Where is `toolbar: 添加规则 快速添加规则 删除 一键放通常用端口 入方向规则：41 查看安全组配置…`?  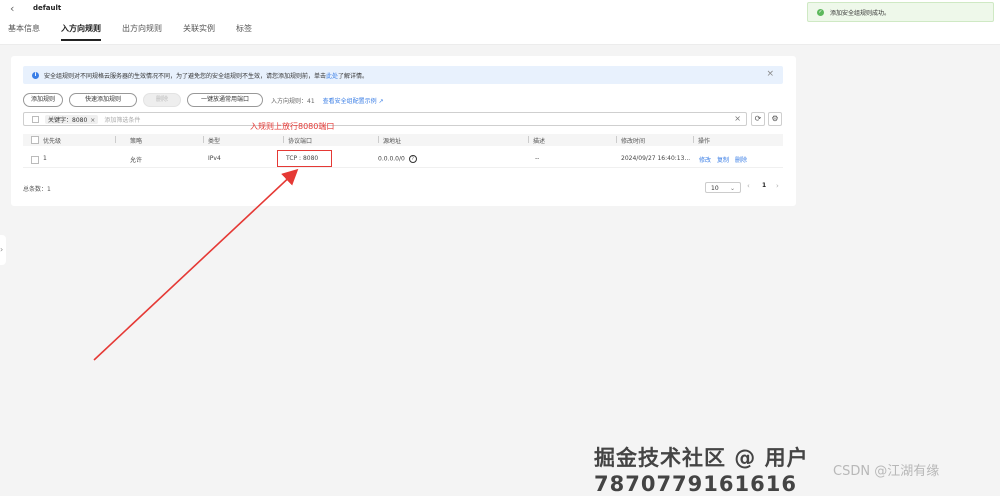 toolbar: 添加规则 快速添加规则 删除 一键放通常用端口 入方向规则：41 查看安全组配置… is located at coordinates (203, 100).